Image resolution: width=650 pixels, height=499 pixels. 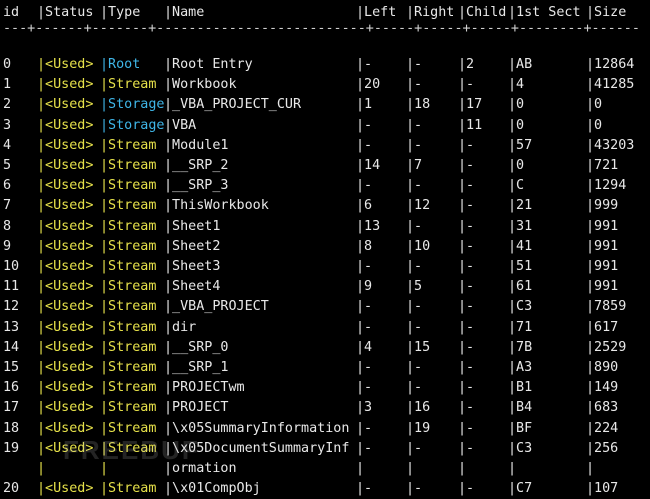 I want to click on cell-name: |Sheet4, so click(x=192, y=287).